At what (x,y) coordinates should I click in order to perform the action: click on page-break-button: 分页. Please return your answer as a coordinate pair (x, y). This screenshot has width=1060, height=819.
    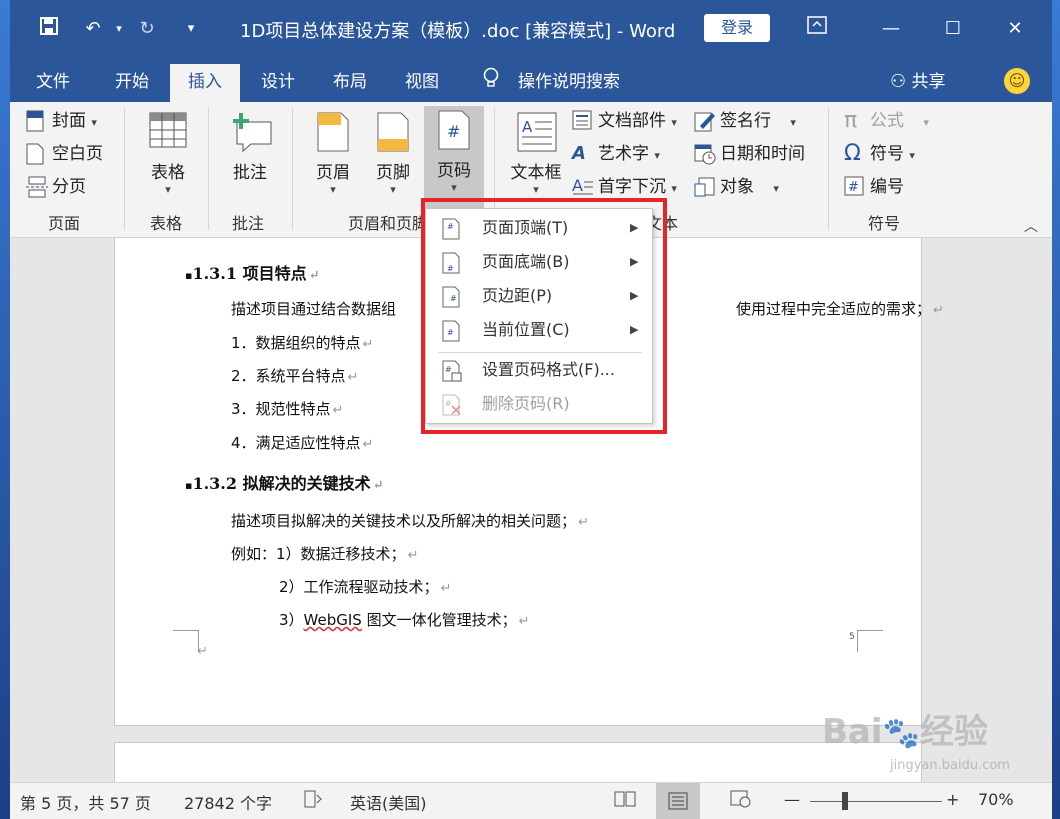
    Looking at the image, I should click on (56, 187).